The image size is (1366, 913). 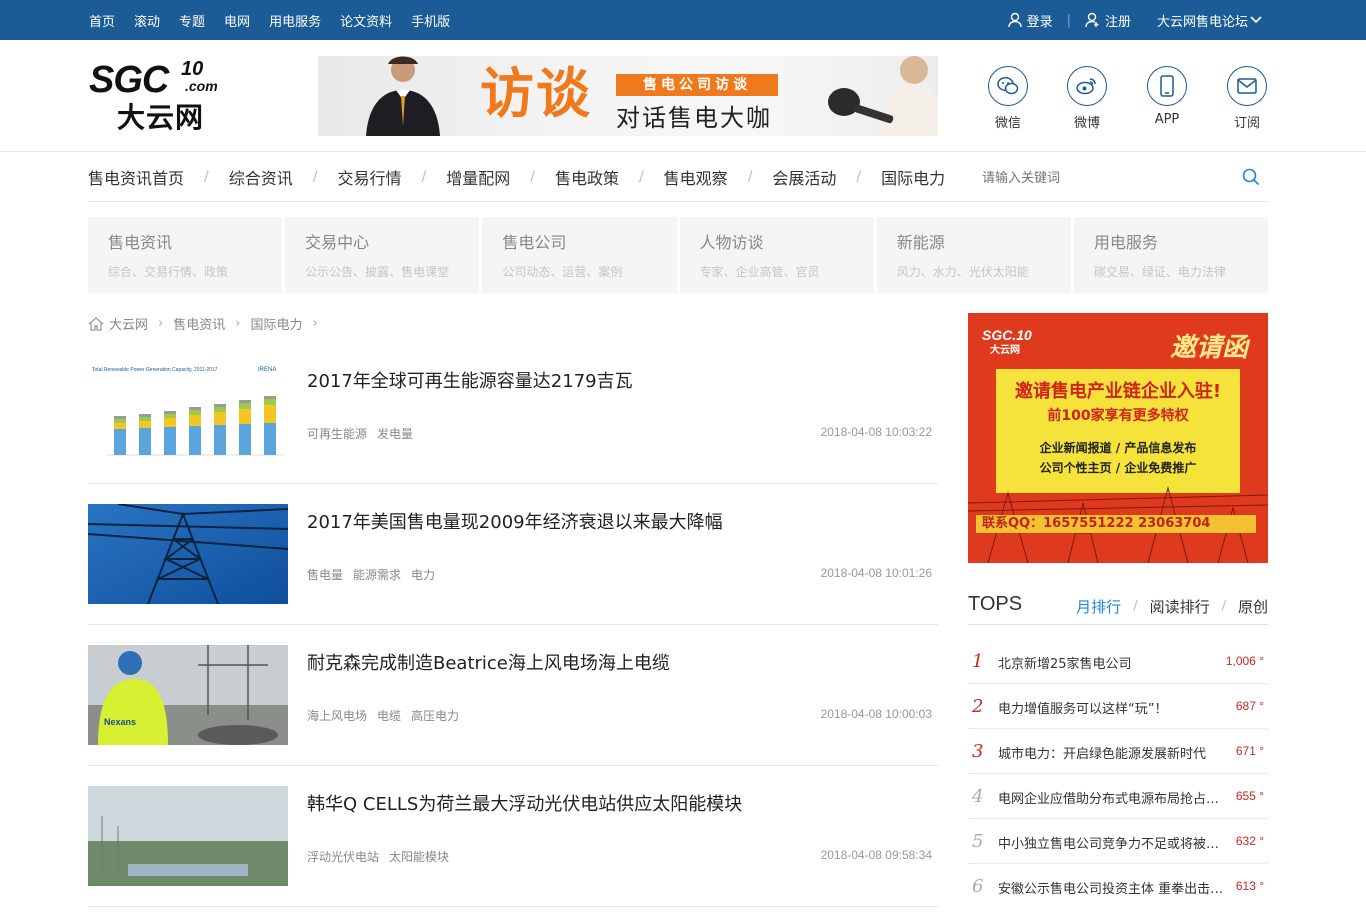 I want to click on article-tag: 电缆, so click(x=389, y=715).